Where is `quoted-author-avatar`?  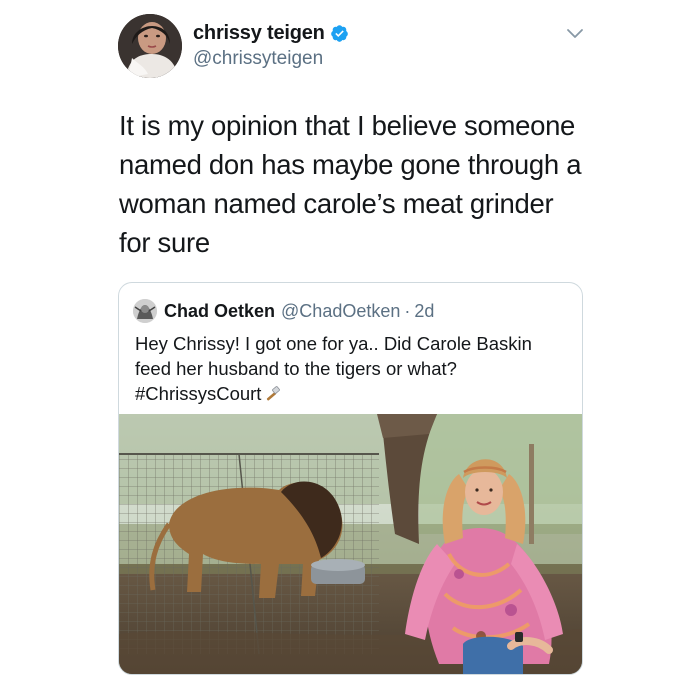
quoted-author-avatar is located at coordinates (145, 311).